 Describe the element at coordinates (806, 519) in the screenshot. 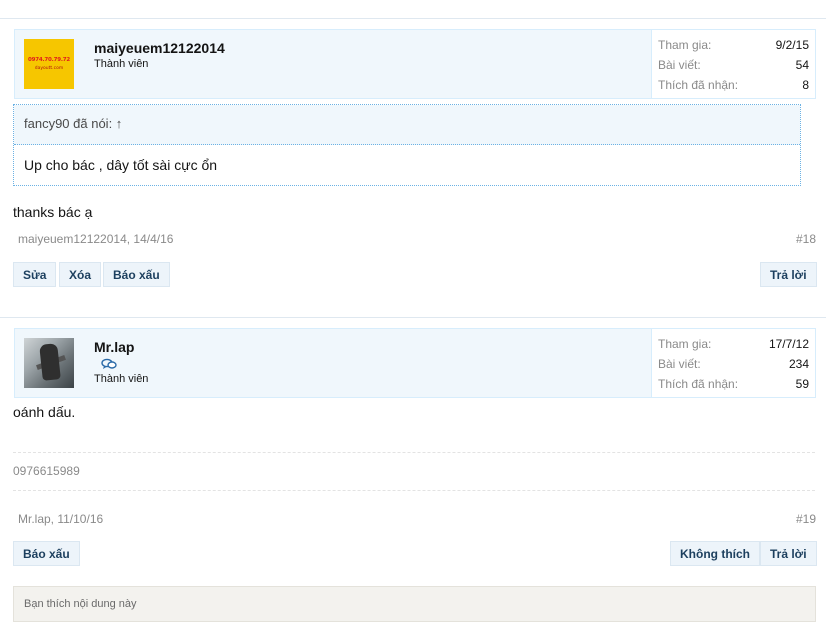

I see `post-number: #19` at that location.